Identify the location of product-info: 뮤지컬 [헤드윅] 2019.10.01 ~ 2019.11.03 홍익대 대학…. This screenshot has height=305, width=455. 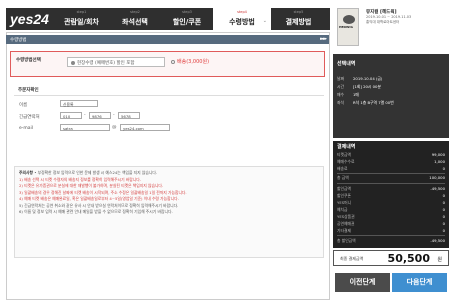
(406, 17).